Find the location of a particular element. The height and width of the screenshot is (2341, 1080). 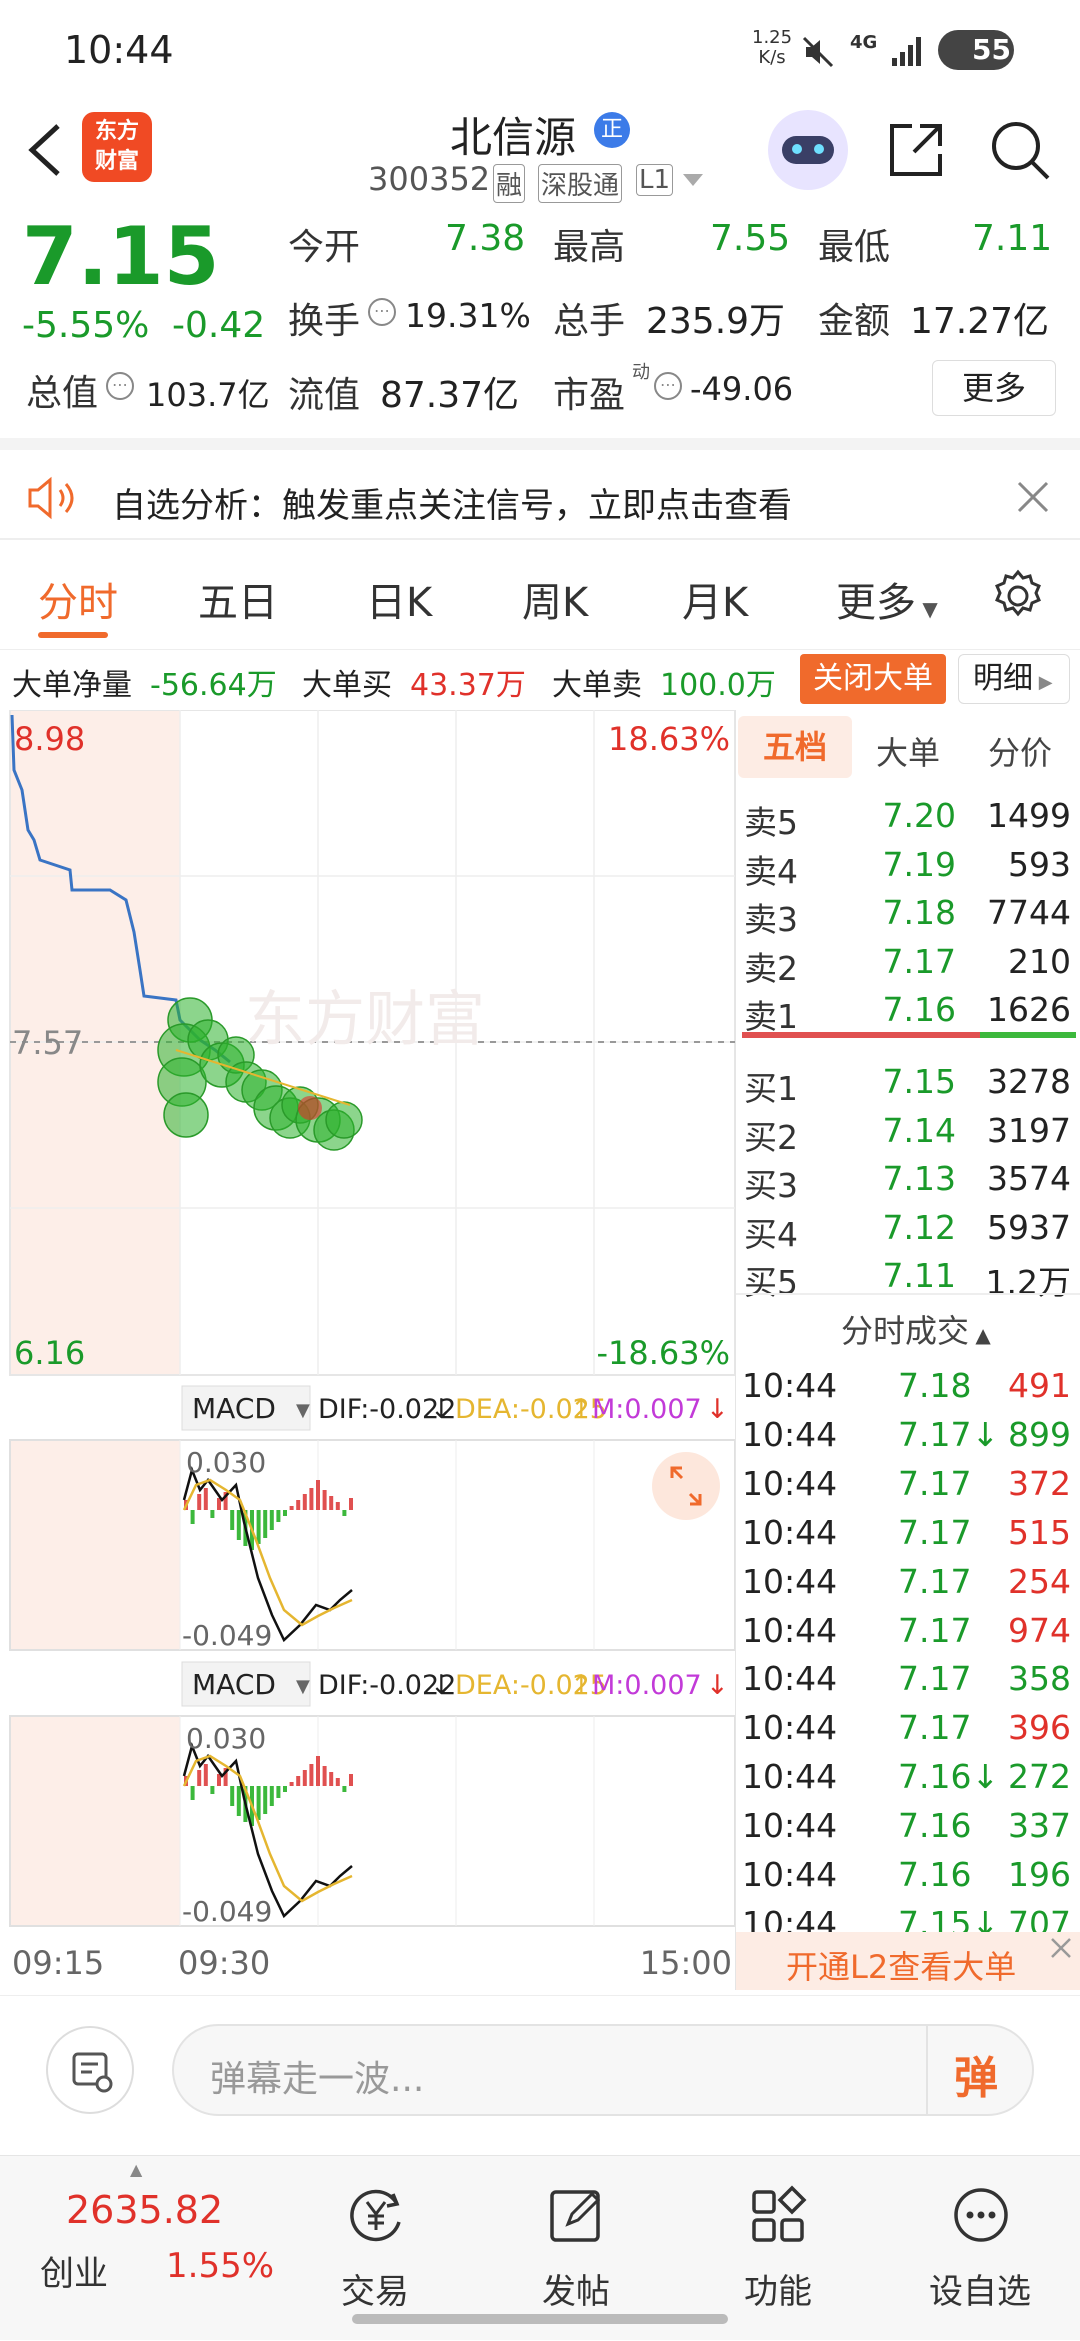

bid-row: 买2 7.14 3197 is located at coordinates (908, 1132).